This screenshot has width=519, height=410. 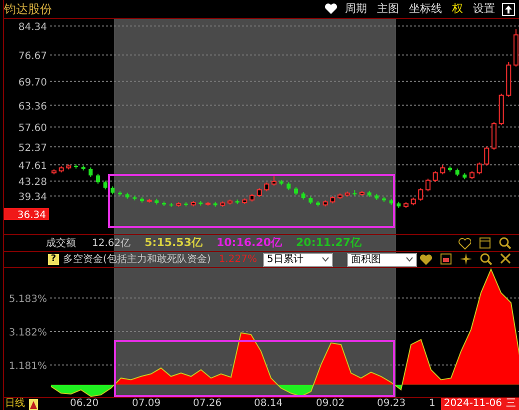 I want to click on axis-label: 3.182%, so click(x=27, y=333).